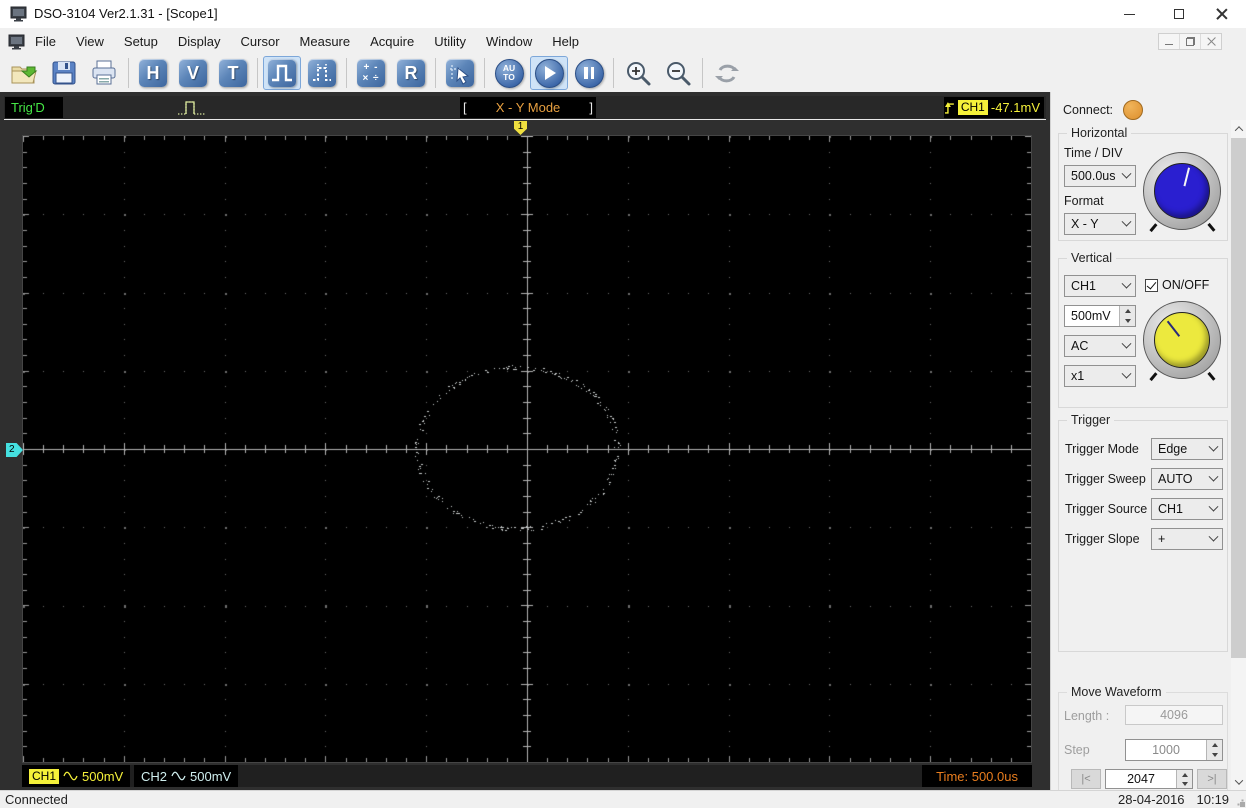  Describe the element at coordinates (1238, 128) in the screenshot. I see `scroll-up-button` at that location.